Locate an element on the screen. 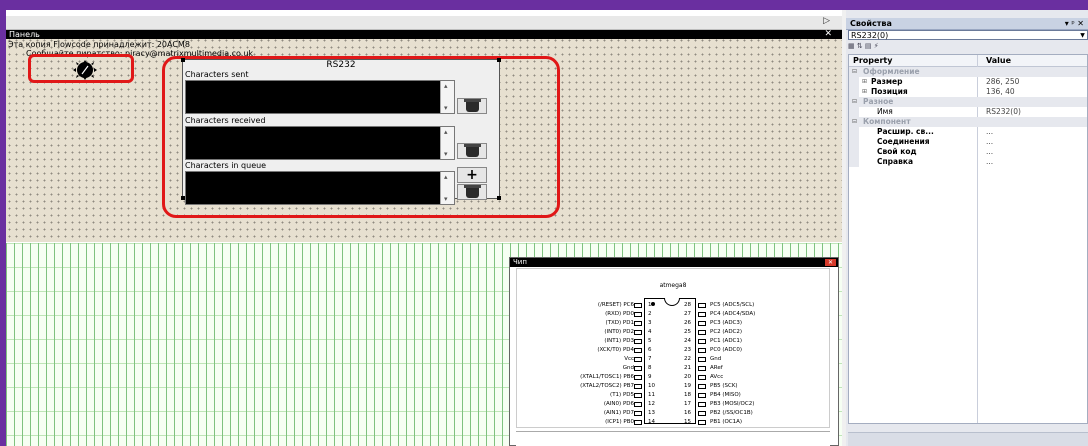  properties-title: Свойства is located at coordinates (871, 23).